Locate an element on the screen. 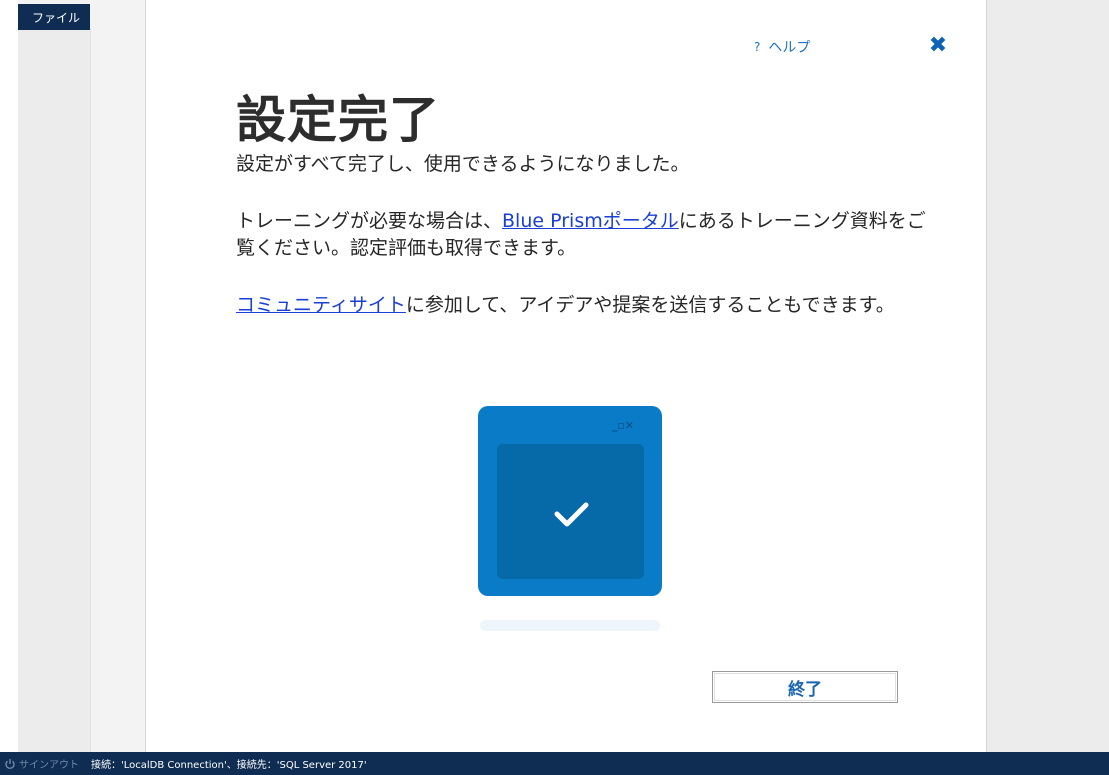 This screenshot has width=1109, height=775. community-site-link: コミュニティサイト is located at coordinates (321, 305).